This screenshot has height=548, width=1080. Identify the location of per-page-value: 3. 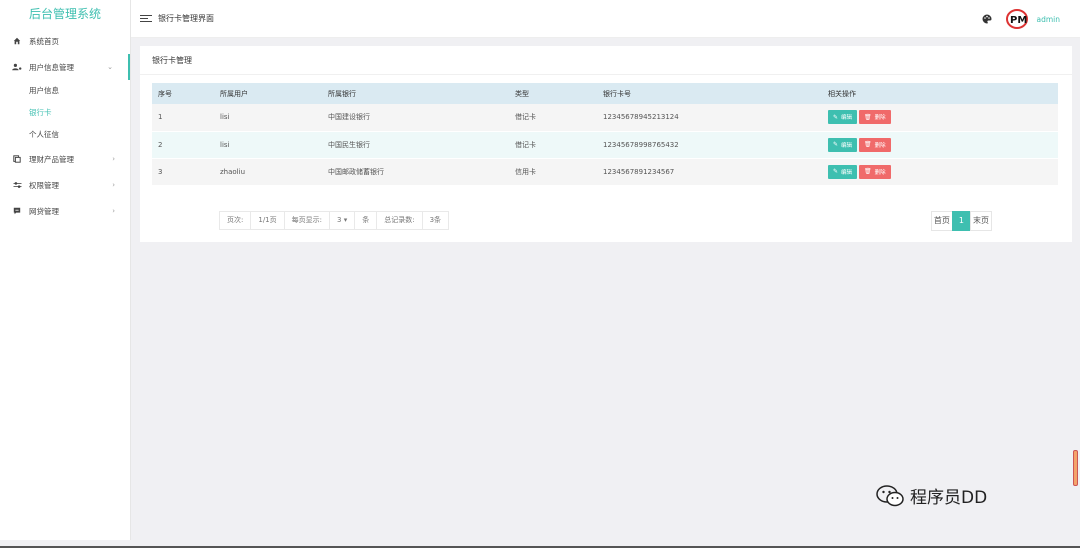
(339, 220).